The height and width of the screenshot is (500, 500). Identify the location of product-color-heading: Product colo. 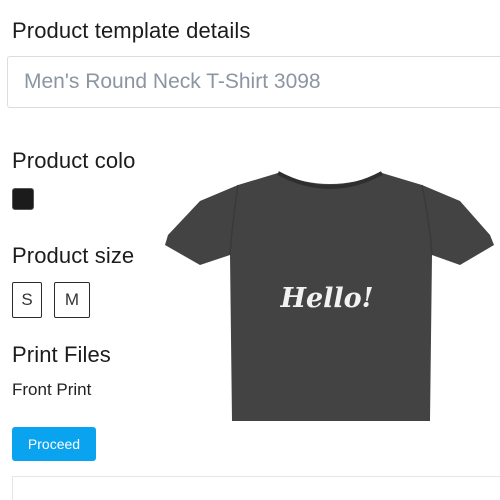
(74, 160).